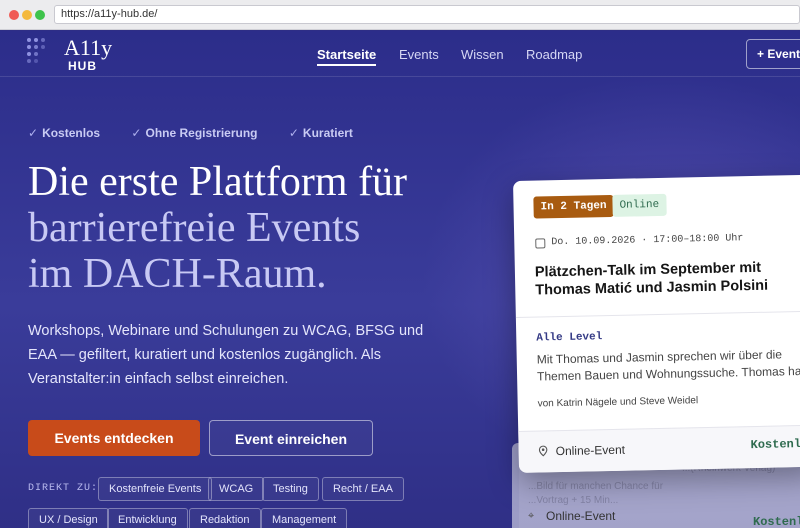  What do you see at coordinates (114, 438) in the screenshot?
I see `discover-events-button: Events entdecken` at bounding box center [114, 438].